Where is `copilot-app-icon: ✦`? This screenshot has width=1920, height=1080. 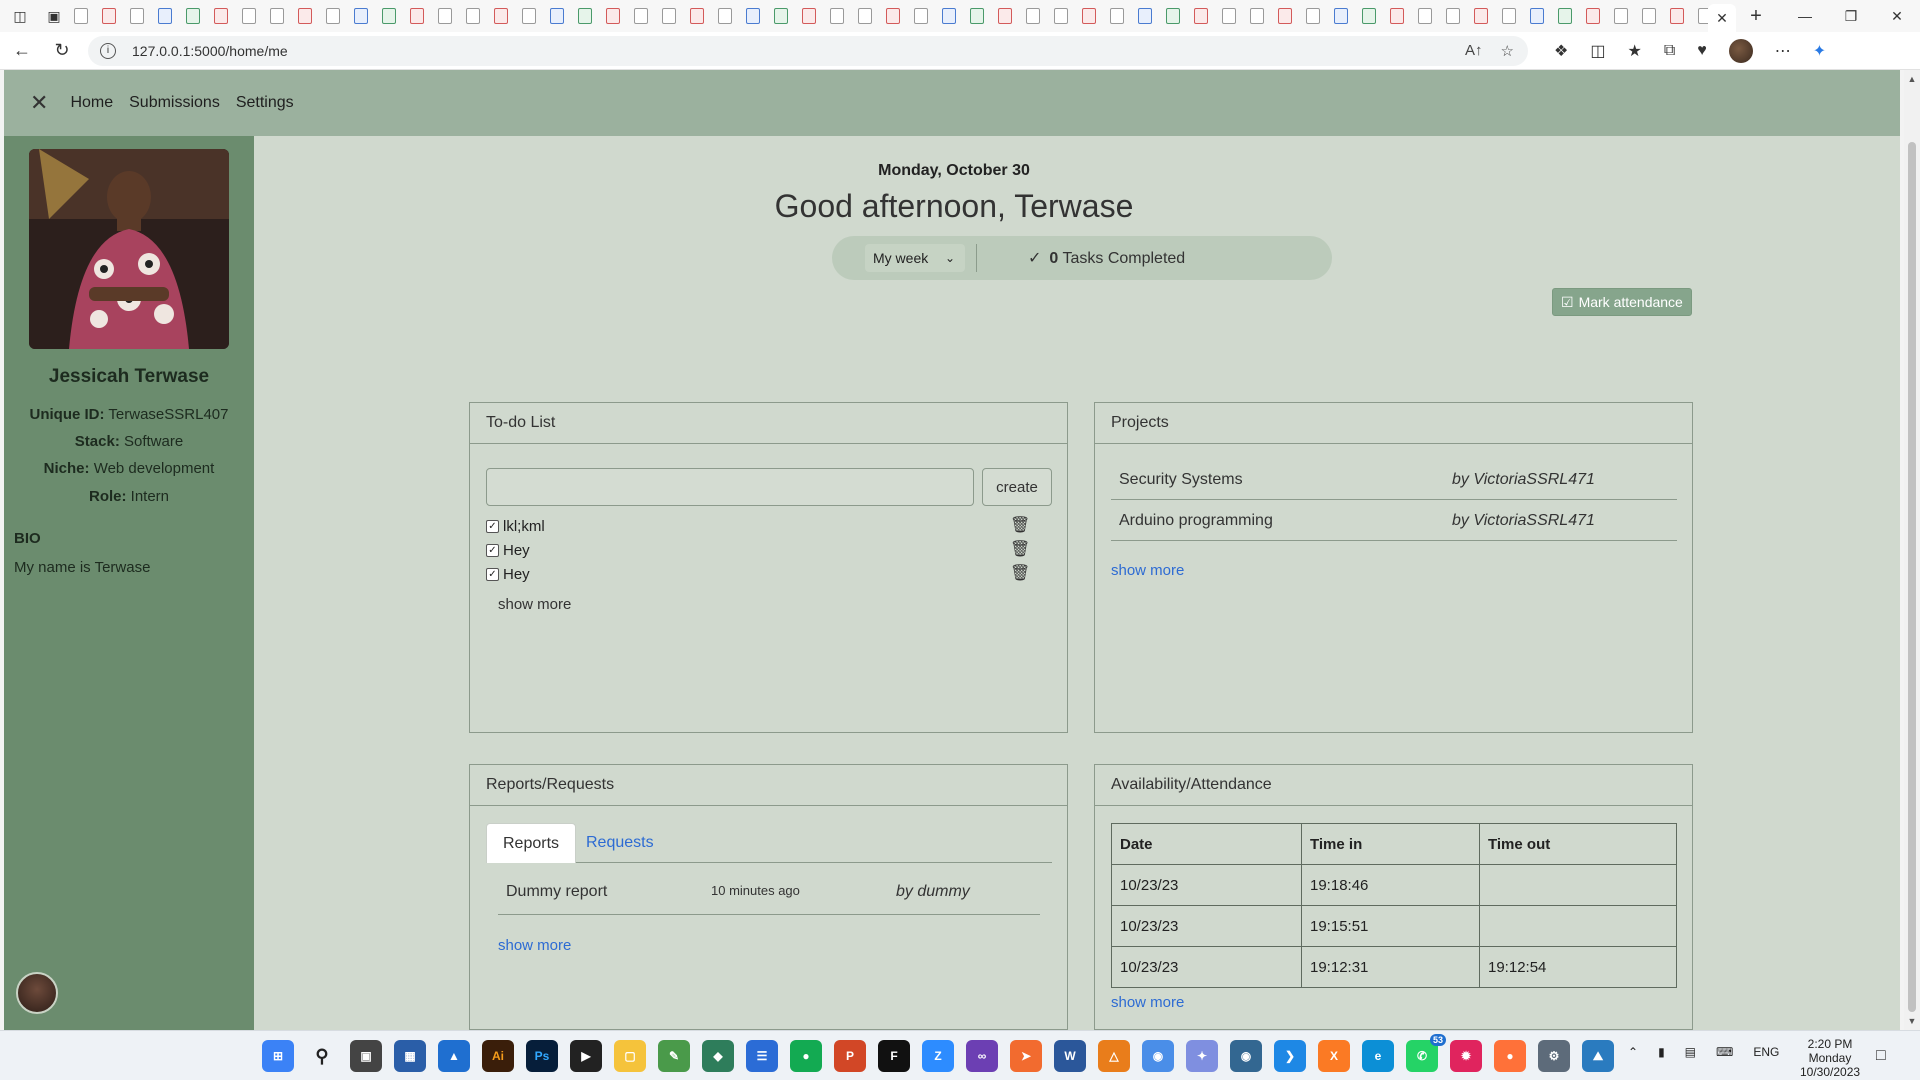
copilot-app-icon: ✦ is located at coordinates (1202, 1056).